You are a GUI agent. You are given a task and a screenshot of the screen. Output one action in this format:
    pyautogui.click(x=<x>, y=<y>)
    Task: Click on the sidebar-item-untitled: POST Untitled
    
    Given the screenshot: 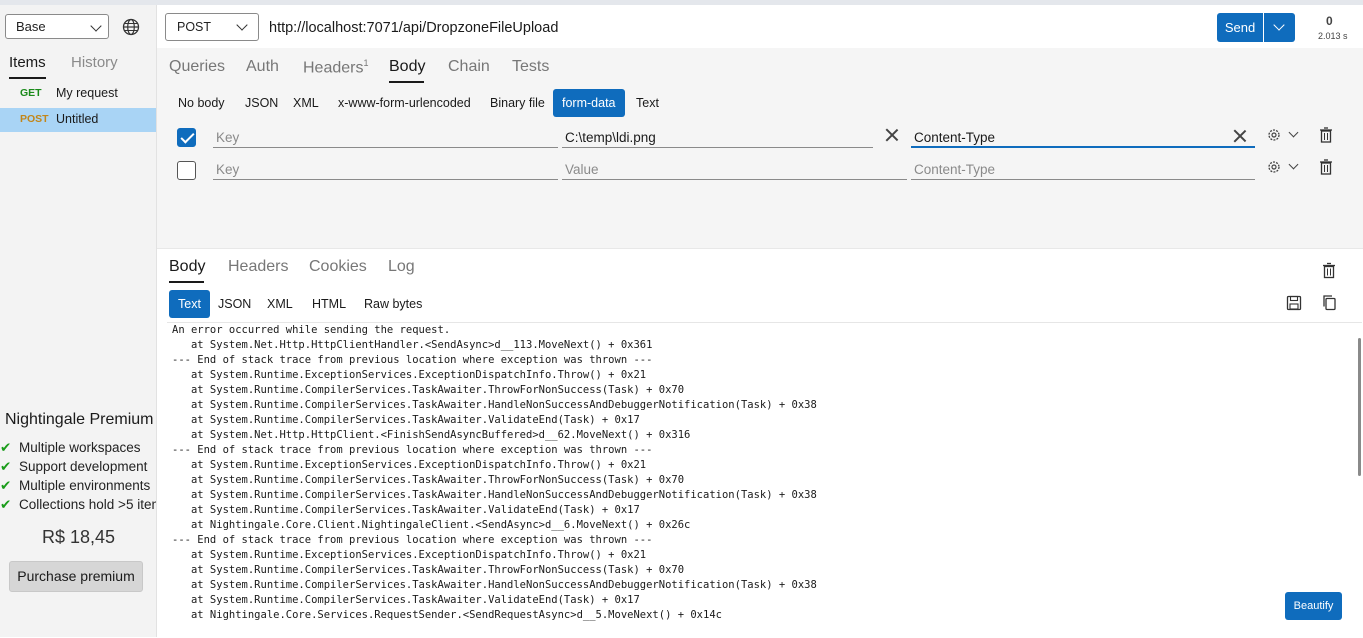 What is the action you would take?
    pyautogui.click(x=78, y=120)
    